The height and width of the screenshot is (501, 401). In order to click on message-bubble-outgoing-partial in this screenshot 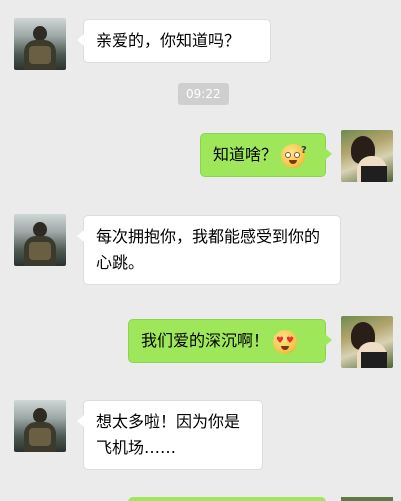, I will do `click(227, 499)`.